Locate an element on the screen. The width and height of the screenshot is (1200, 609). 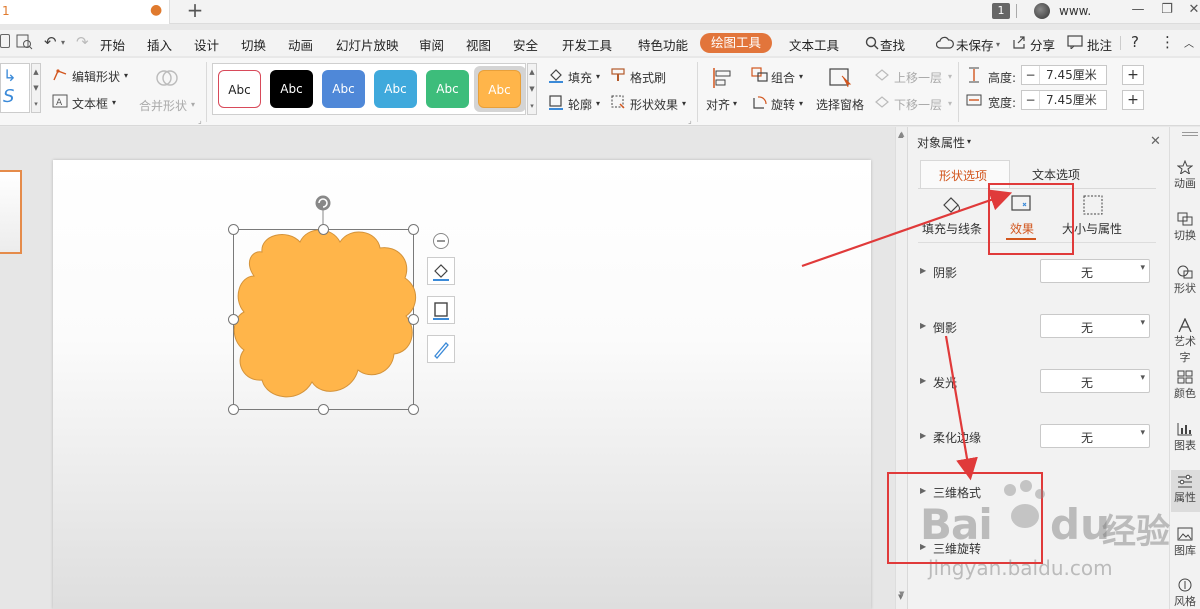
rotate-icon is located at coordinates (760, 102).